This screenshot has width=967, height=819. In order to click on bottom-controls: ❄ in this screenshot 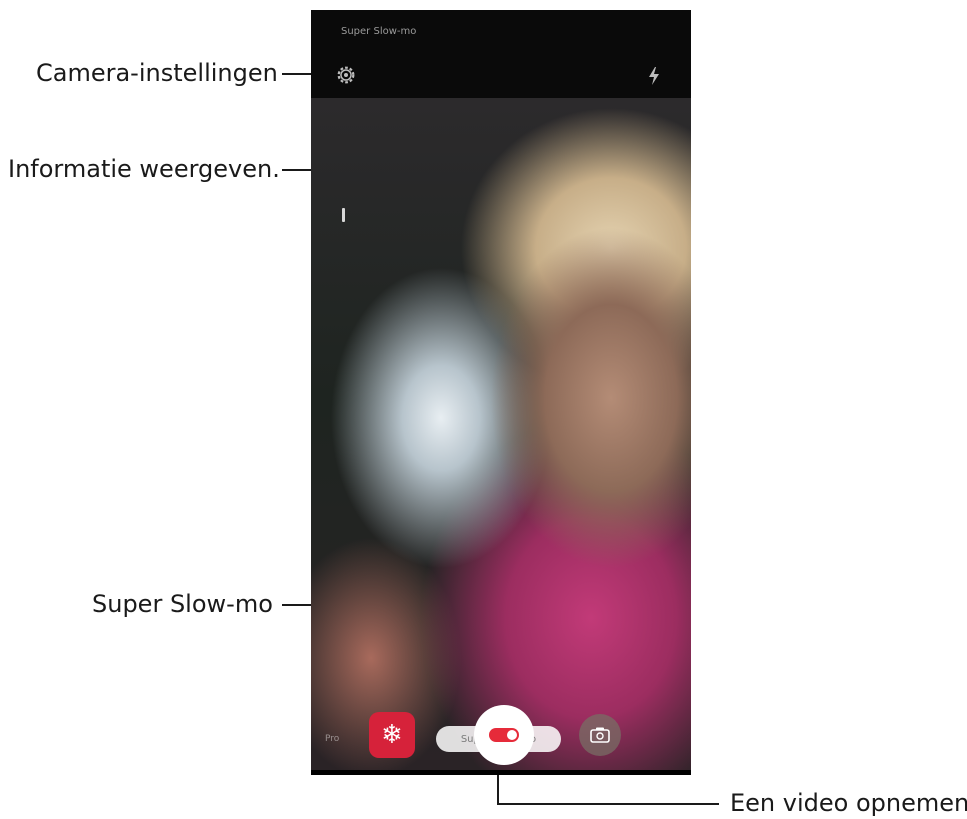, I will do `click(501, 740)`.